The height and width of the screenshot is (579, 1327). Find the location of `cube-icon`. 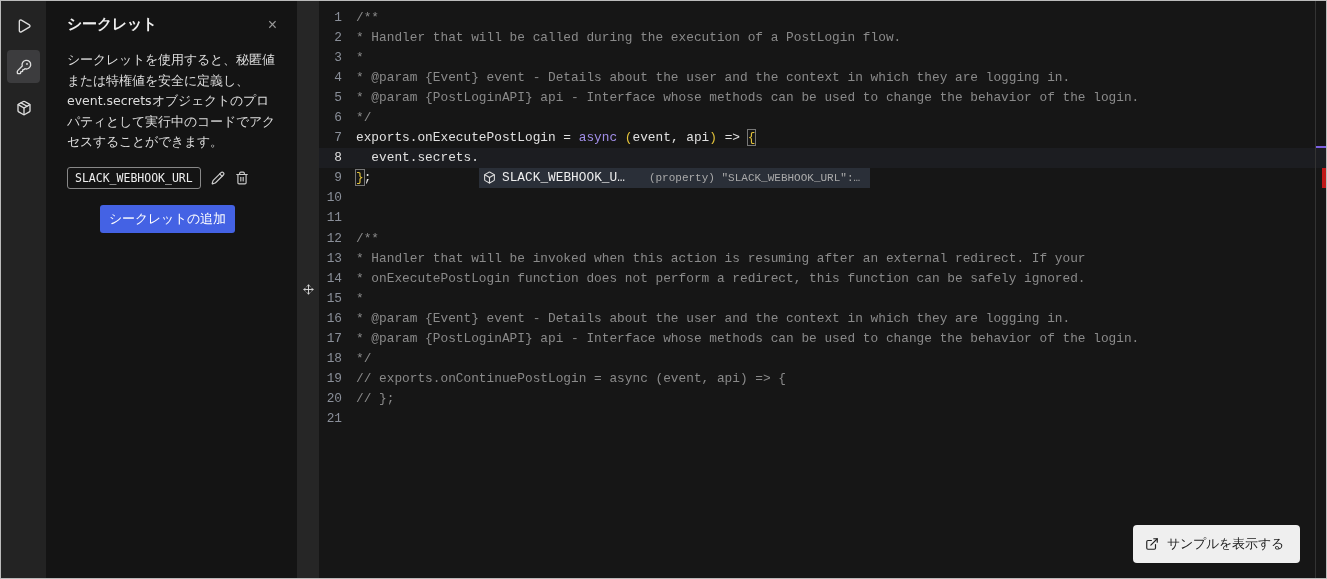

cube-icon is located at coordinates (489, 178).